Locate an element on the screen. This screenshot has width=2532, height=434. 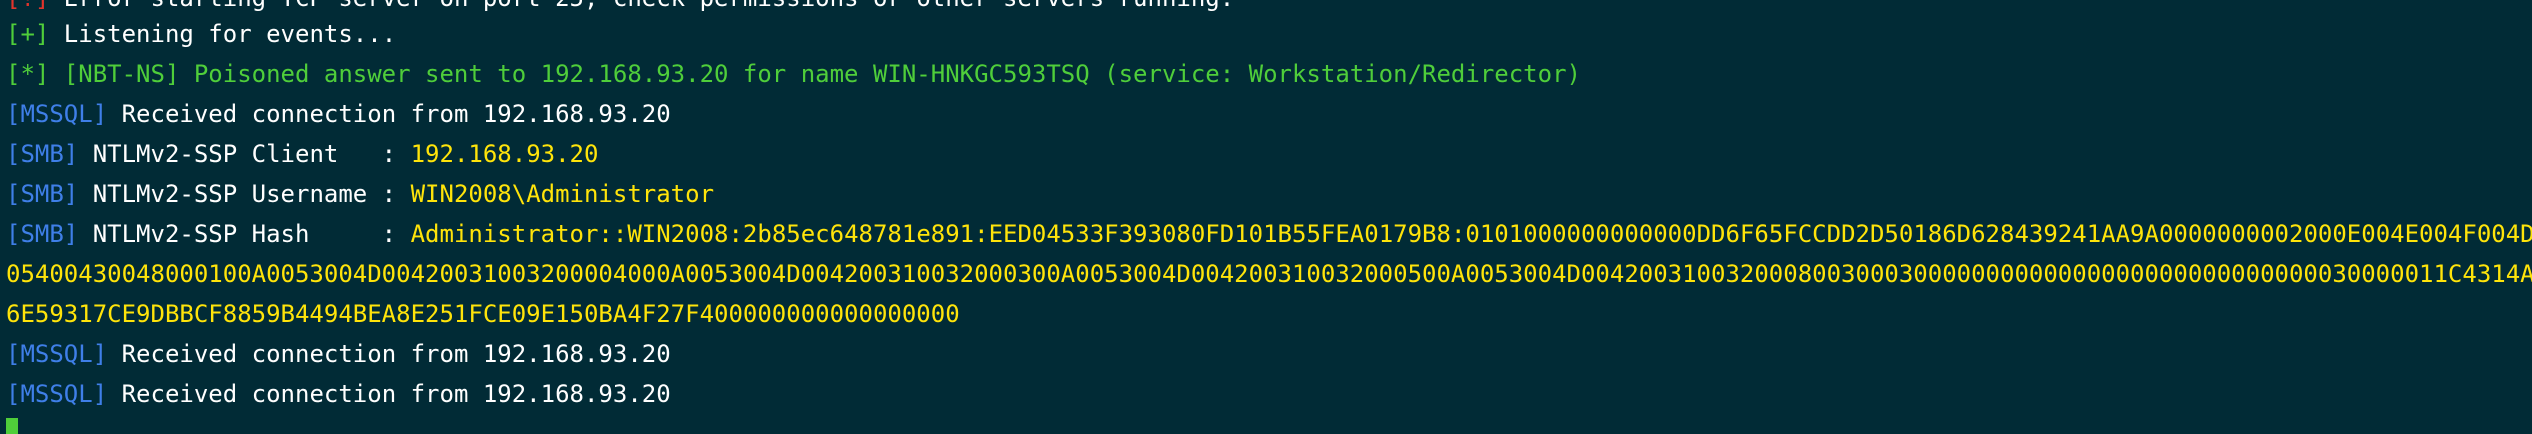
terminal-line-smb-client: [SMB] NTLMv2-SSP Client : 192.168.93.20 is located at coordinates (302, 154).